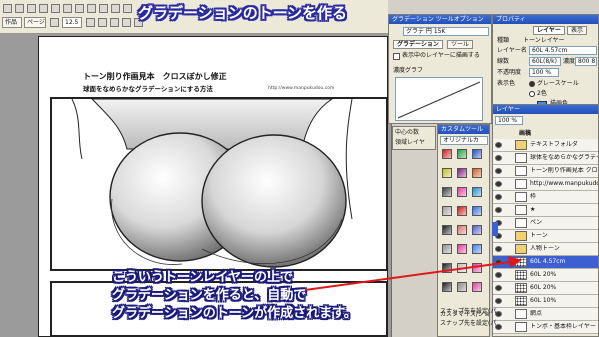 The image size is (599, 337). Describe the element at coordinates (127, 8) in the screenshot. I see `select-icon` at that location.